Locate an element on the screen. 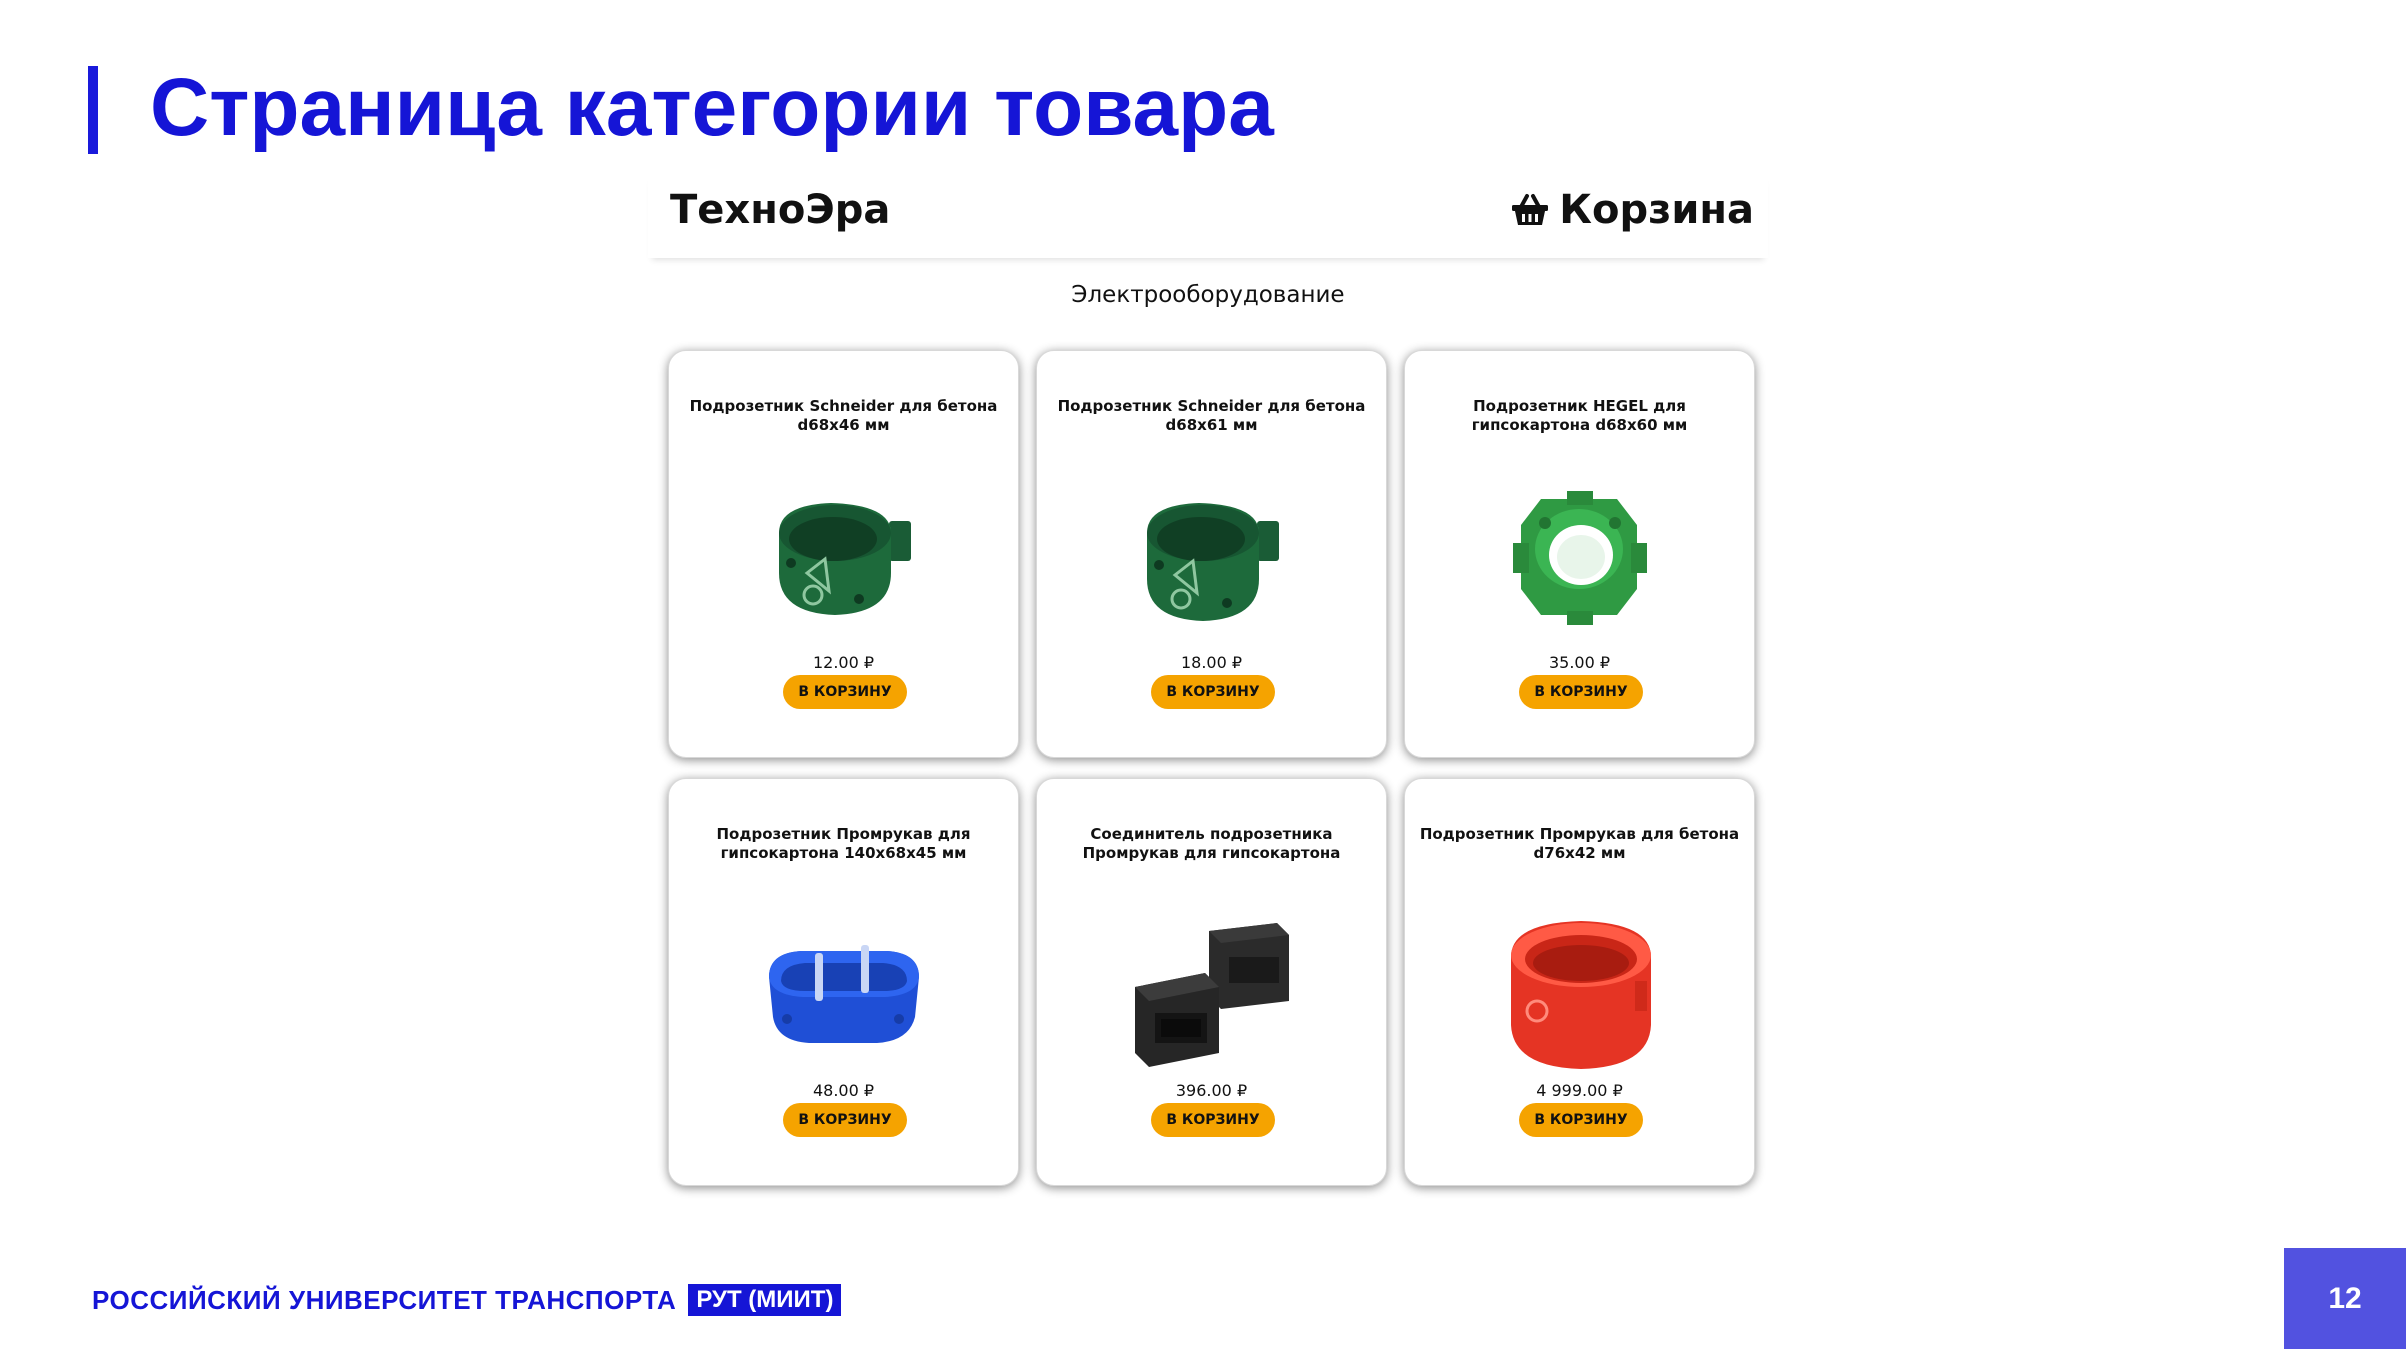  university-badge: РУТ (МИИТ) is located at coordinates (765, 1300).